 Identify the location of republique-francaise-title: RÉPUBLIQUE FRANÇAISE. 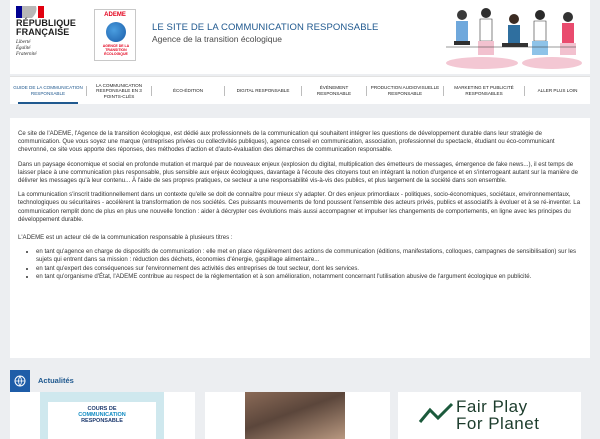
(46, 27).